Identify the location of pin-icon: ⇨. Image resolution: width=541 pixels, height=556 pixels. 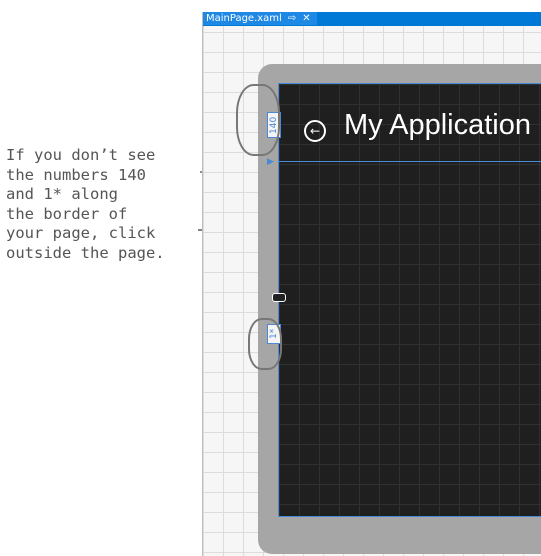
(292, 18).